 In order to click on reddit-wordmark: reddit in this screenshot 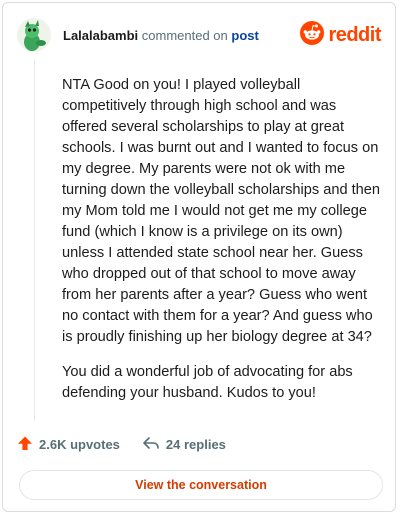, I will do `click(354, 34)`.